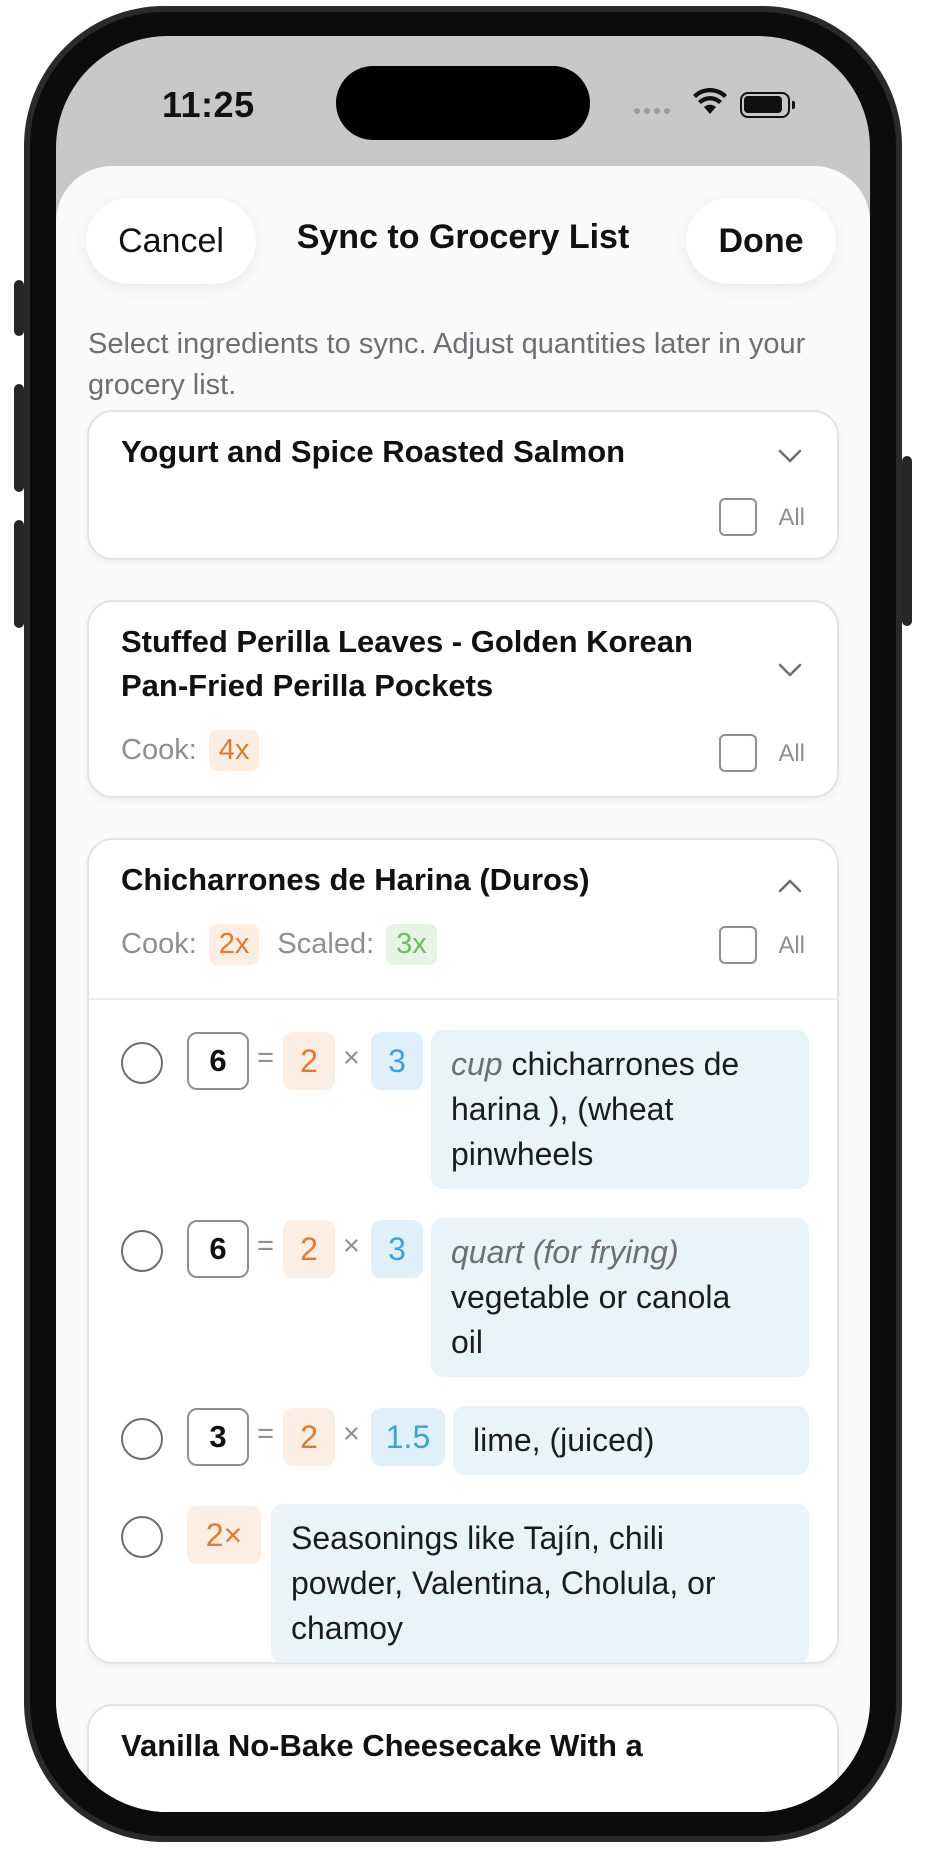 The width and height of the screenshot is (926, 1849). Describe the element at coordinates (208, 104) in the screenshot. I see `status-time: 11:25` at that location.